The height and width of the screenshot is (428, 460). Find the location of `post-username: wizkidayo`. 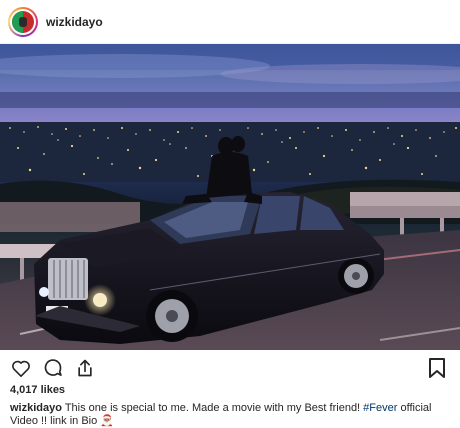

post-username: wizkidayo is located at coordinates (74, 22).